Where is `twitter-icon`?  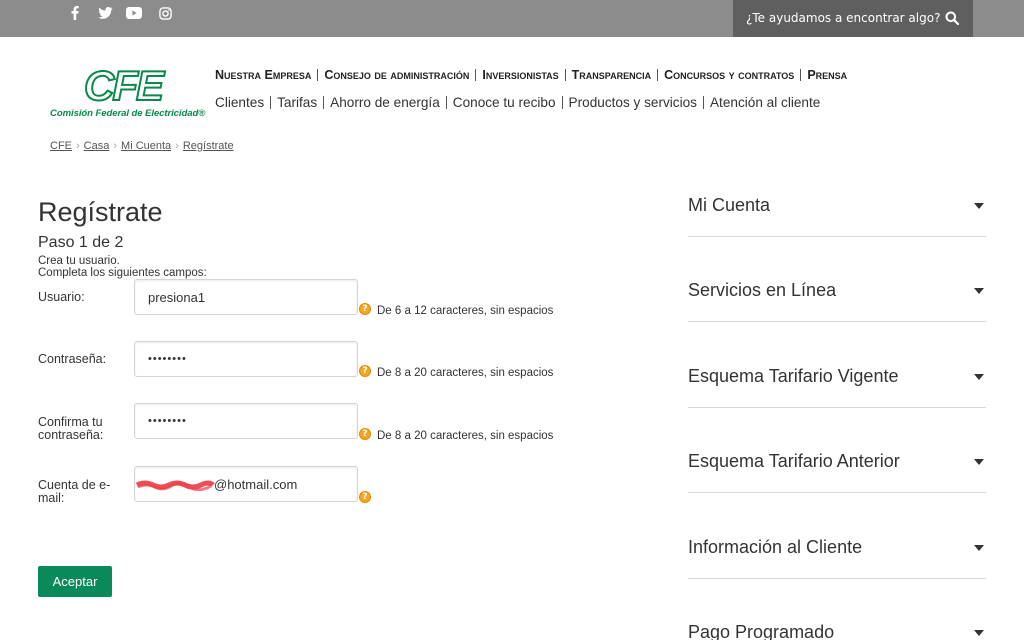
twitter-icon is located at coordinates (105, 13).